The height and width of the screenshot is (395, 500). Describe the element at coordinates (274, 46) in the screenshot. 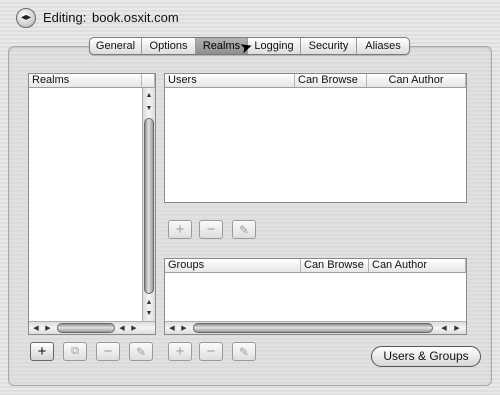

I see `tab-logging: Logging` at that location.